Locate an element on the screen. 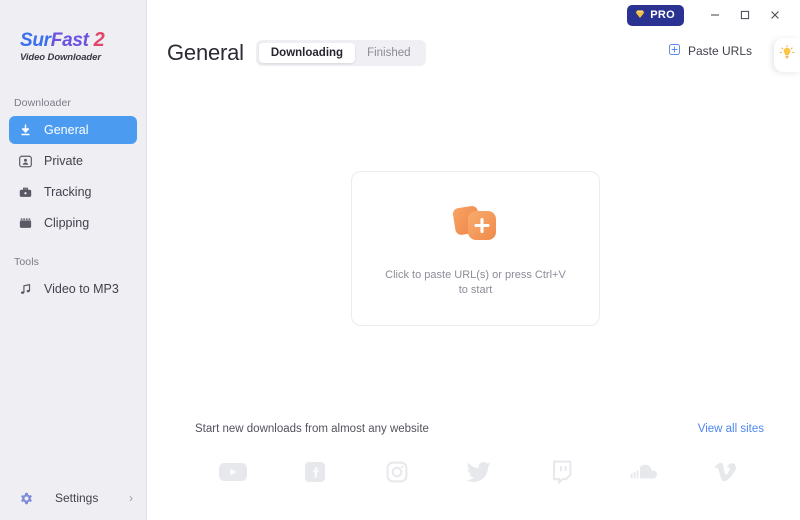  close-button is located at coordinates (775, 15).